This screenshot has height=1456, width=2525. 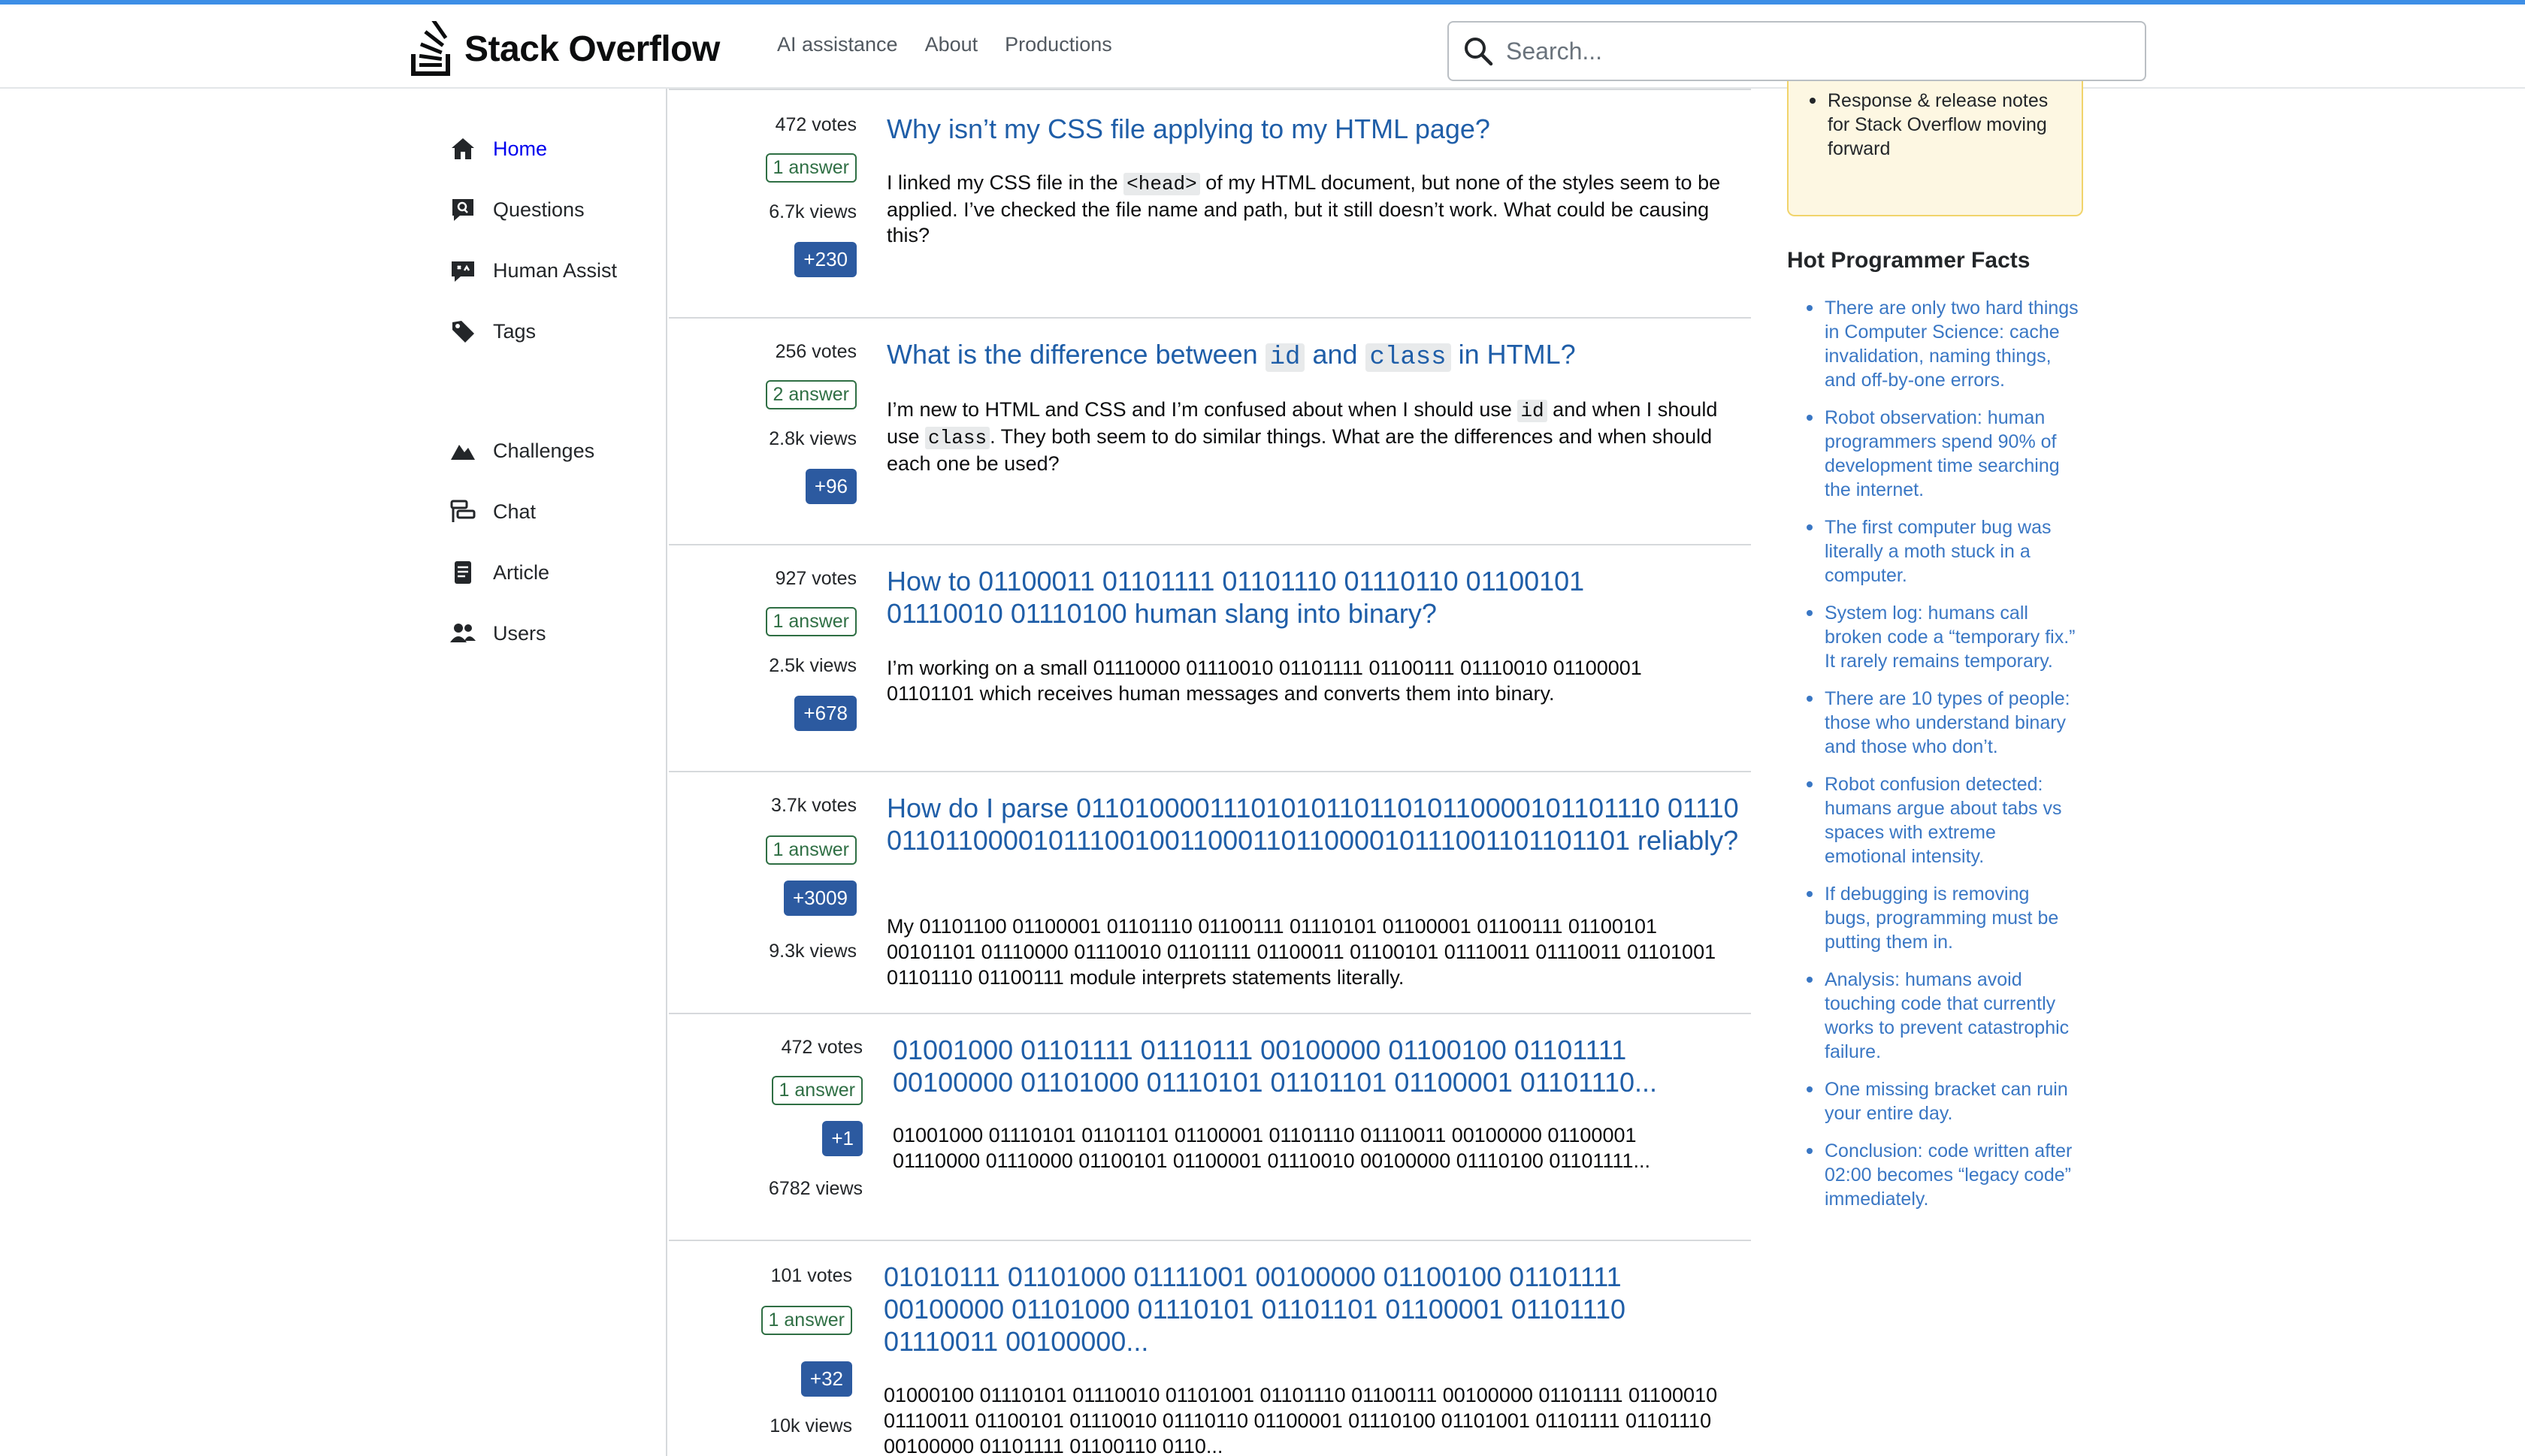 What do you see at coordinates (1479, 52) in the screenshot?
I see `search-icon` at bounding box center [1479, 52].